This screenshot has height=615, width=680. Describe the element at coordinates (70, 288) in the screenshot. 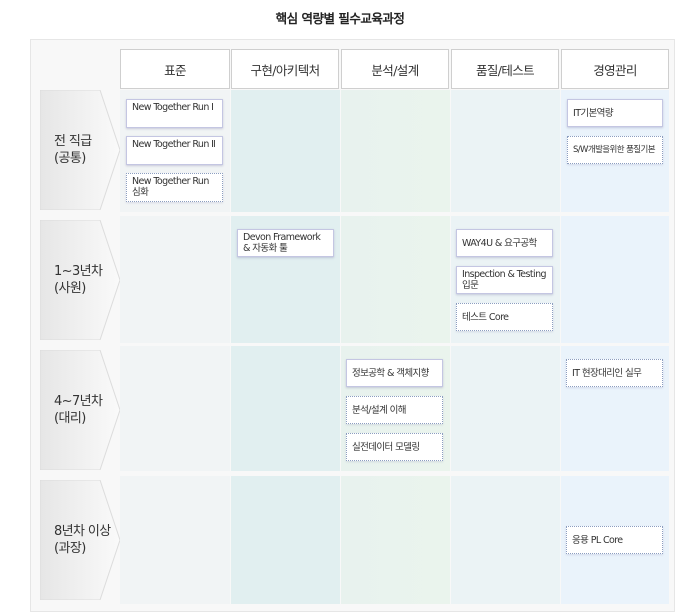

I see `row-label-line2: (사원)` at that location.